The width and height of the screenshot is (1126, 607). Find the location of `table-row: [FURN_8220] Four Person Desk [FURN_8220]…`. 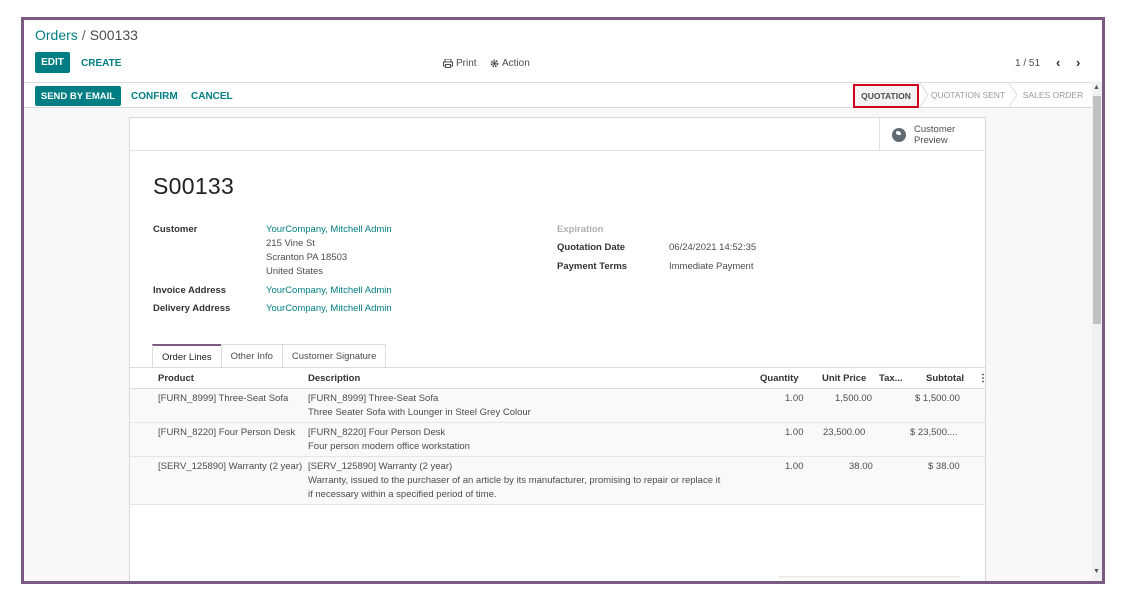

table-row: [FURN_8220] Four Person Desk [FURN_8220]… is located at coordinates (557, 440).